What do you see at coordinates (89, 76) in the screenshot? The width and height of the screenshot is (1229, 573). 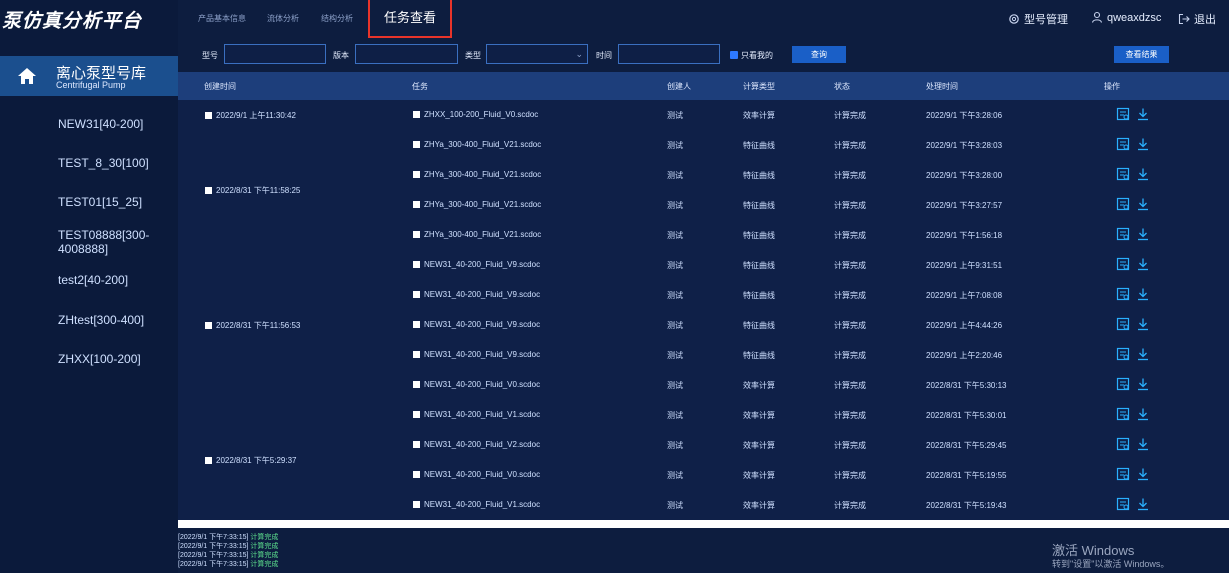 I see `sidebar-library-header: 离心泵型号库 Centrifugal Pump` at bounding box center [89, 76].